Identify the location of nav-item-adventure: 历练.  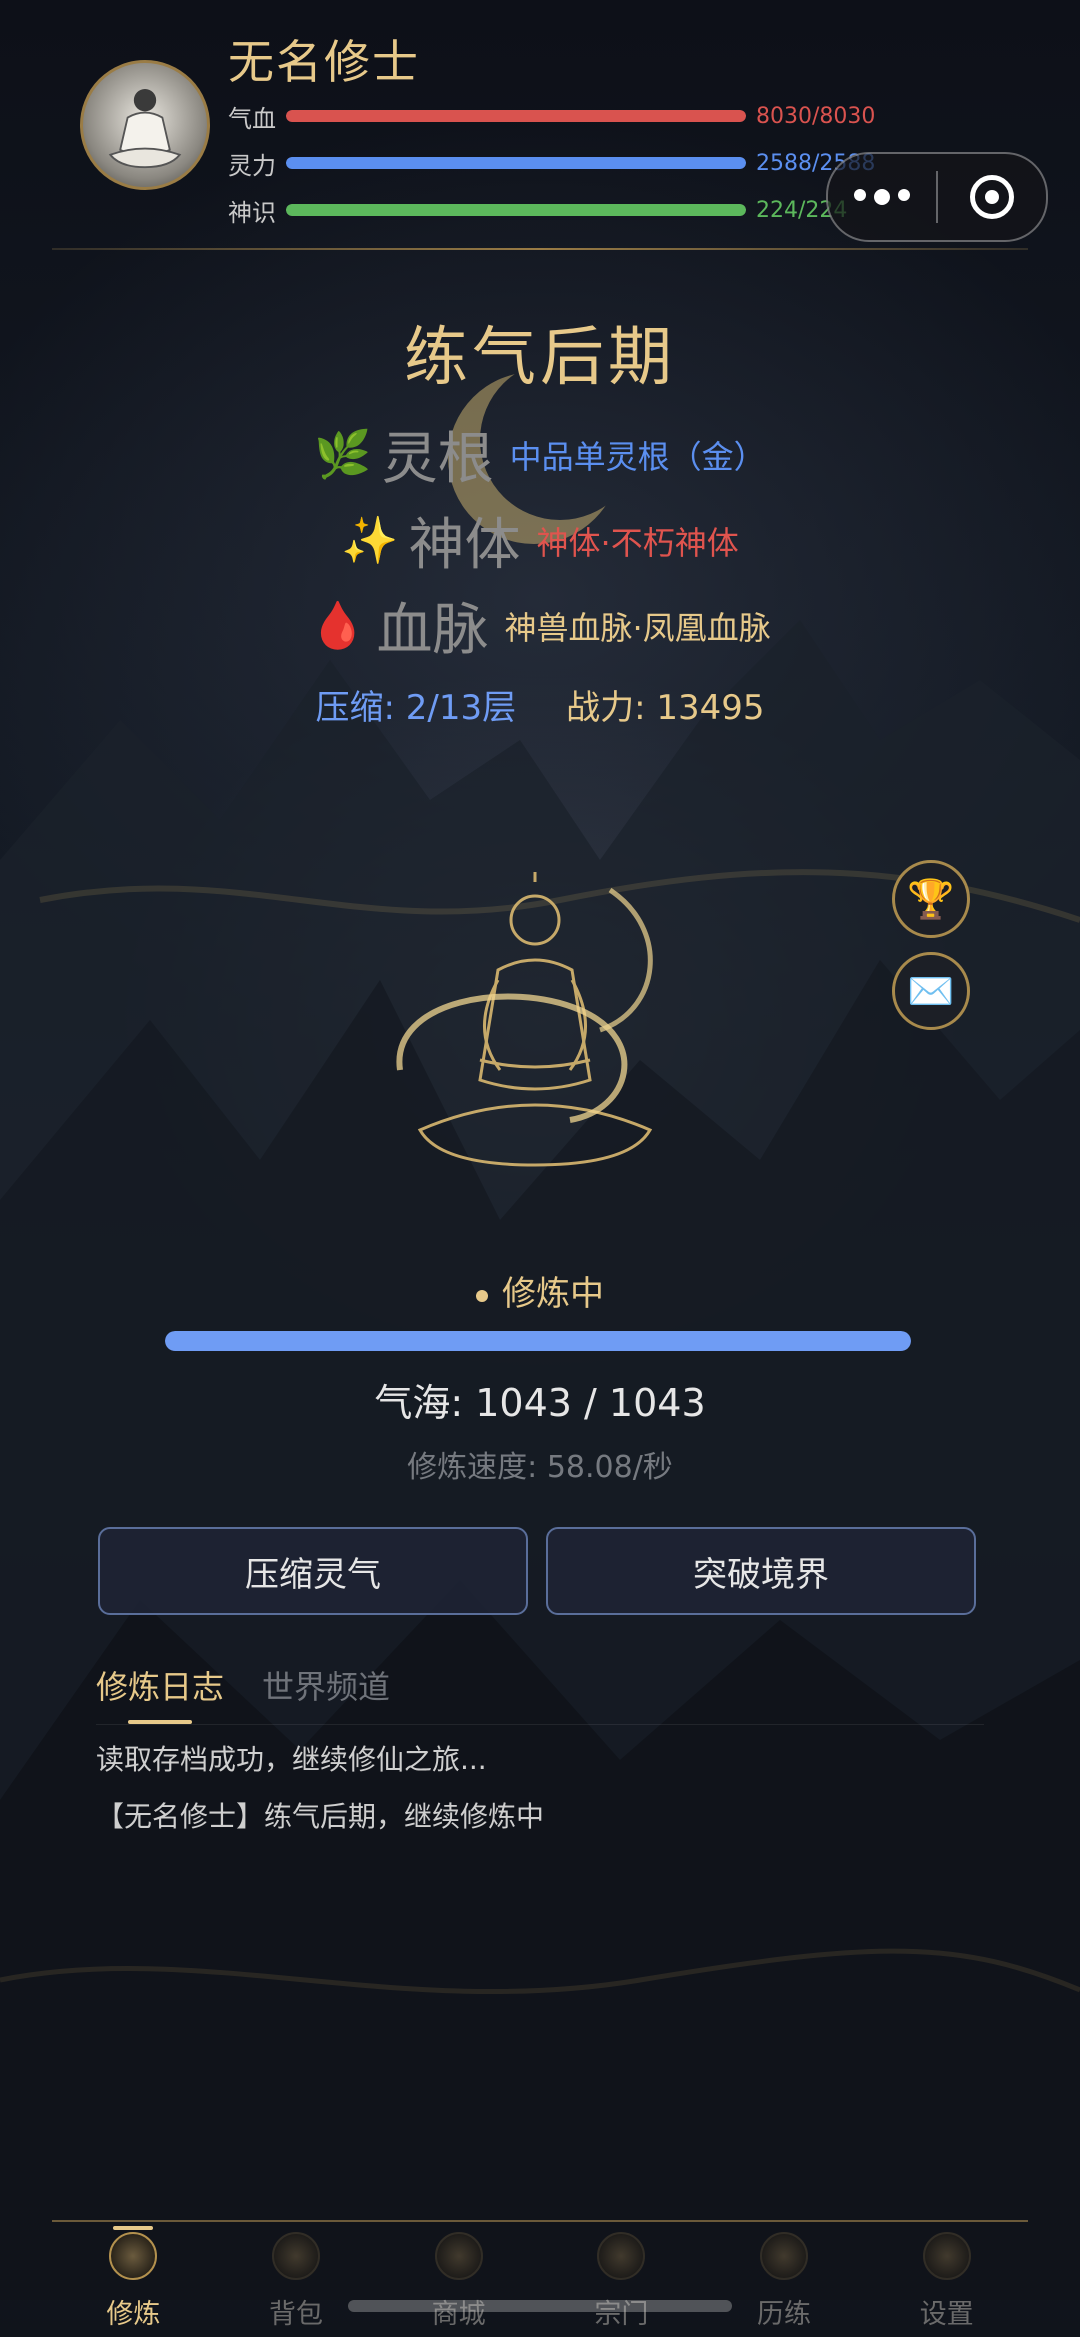
(784, 2279).